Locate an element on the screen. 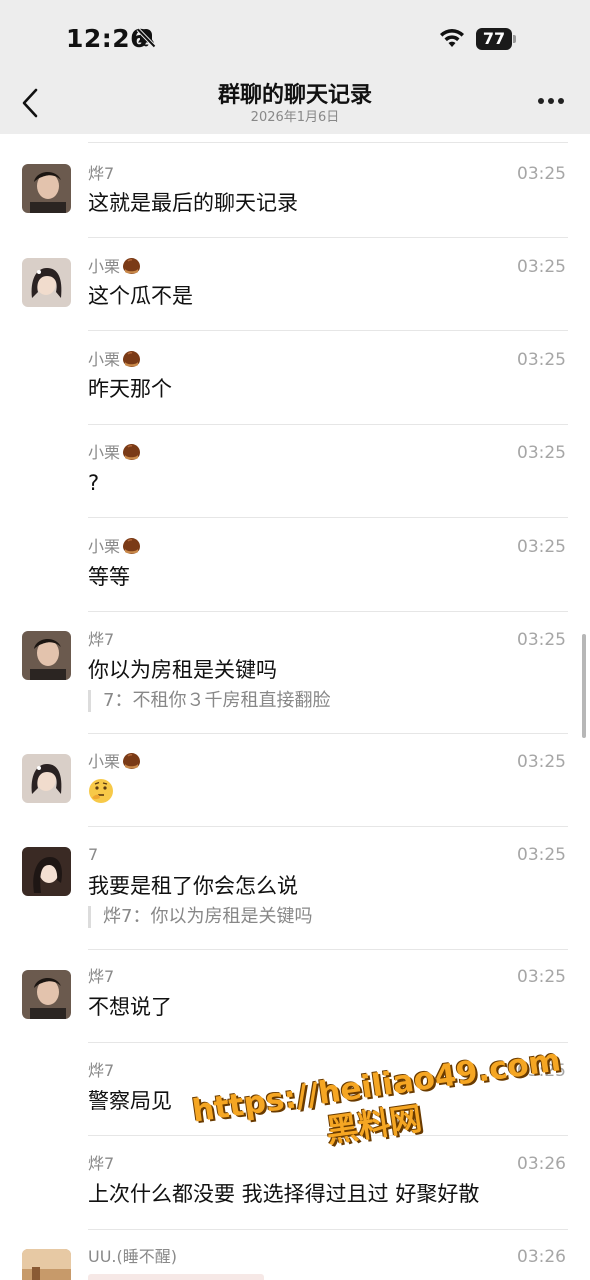 The width and height of the screenshot is (590, 1280). message-text: 这个瓜不是 is located at coordinates (140, 296).